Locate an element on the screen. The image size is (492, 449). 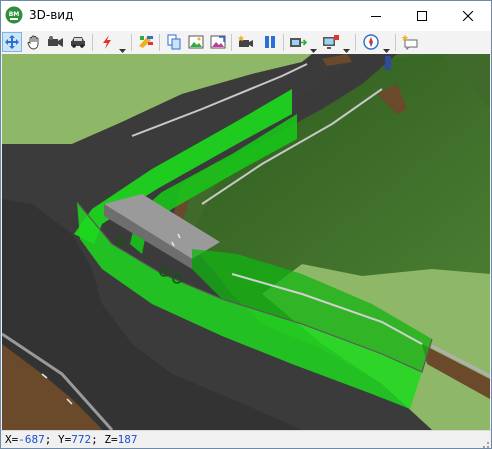
camera-view-button is located at coordinates (56, 42).